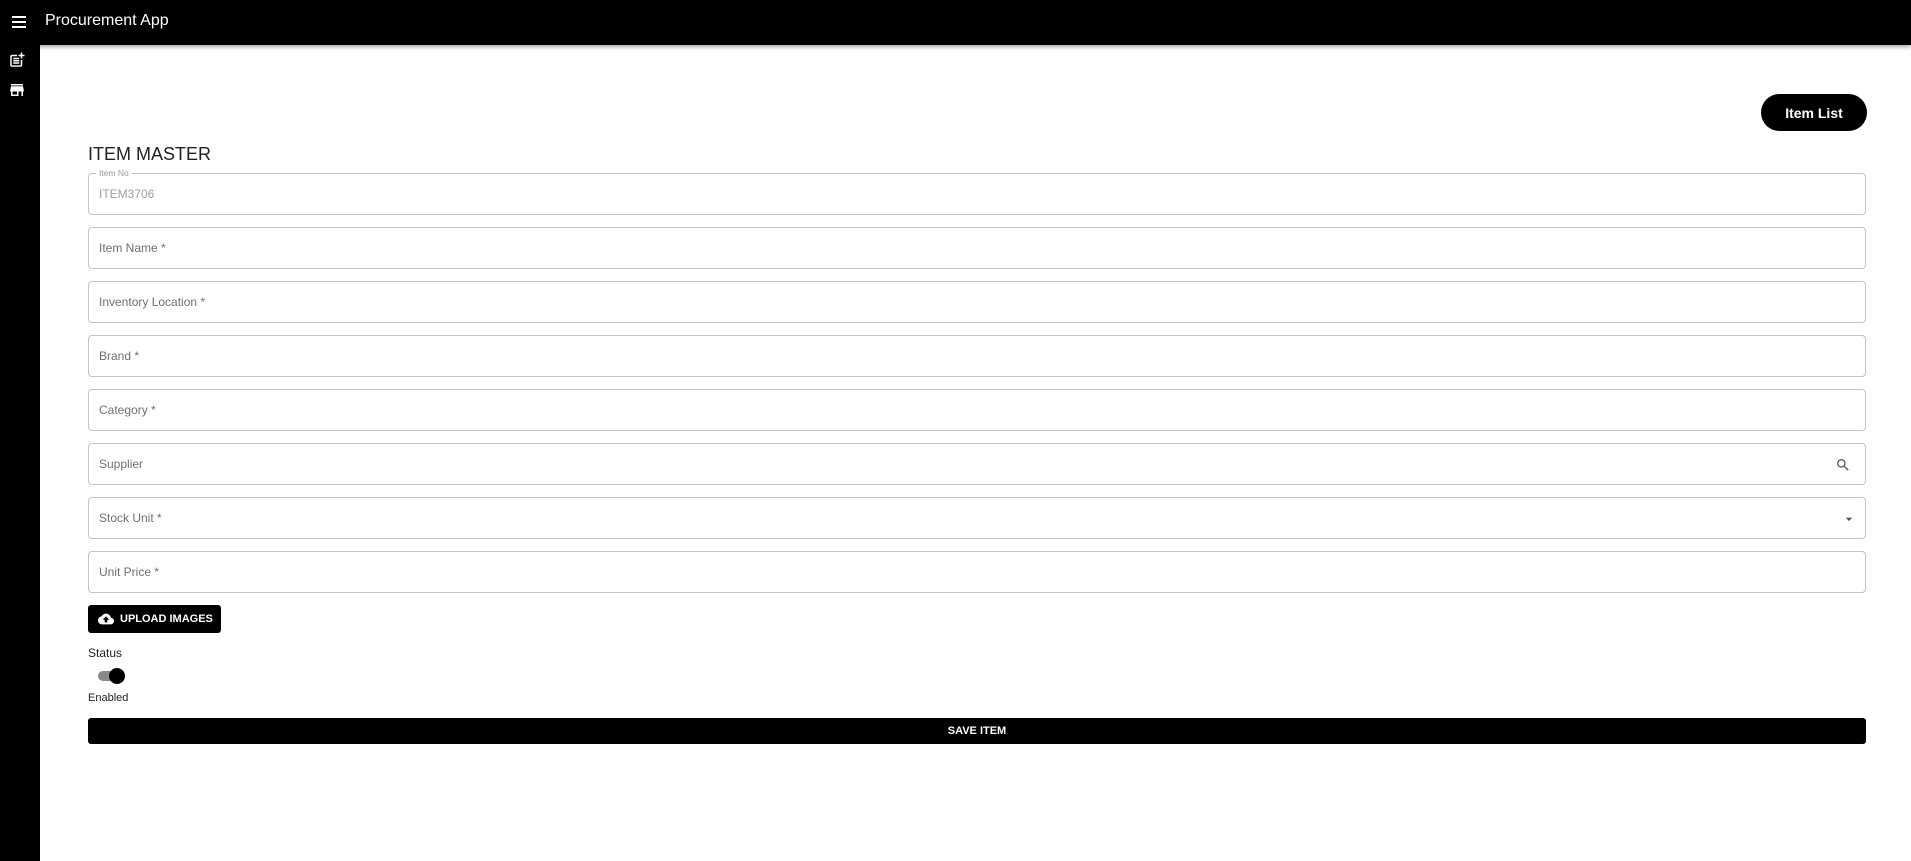  What do you see at coordinates (105, 653) in the screenshot?
I see `status-label: Status` at bounding box center [105, 653].